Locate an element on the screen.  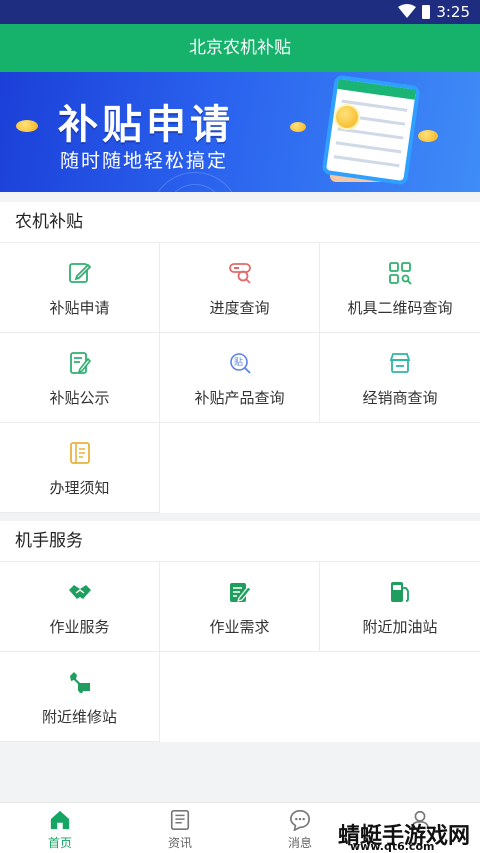
menu-item-repair-station: 附近维修站 is located at coordinates (80, 697).